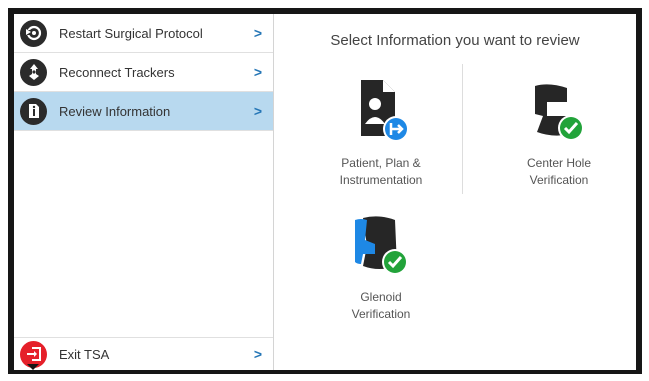 Image resolution: width=649 pixels, height=381 pixels. I want to click on tracker-icon, so click(33, 72).